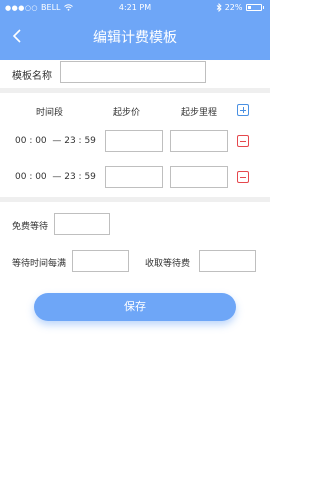 The image size is (320, 480). What do you see at coordinates (227, 261) in the screenshot?
I see `wait-fee-input` at bounding box center [227, 261].